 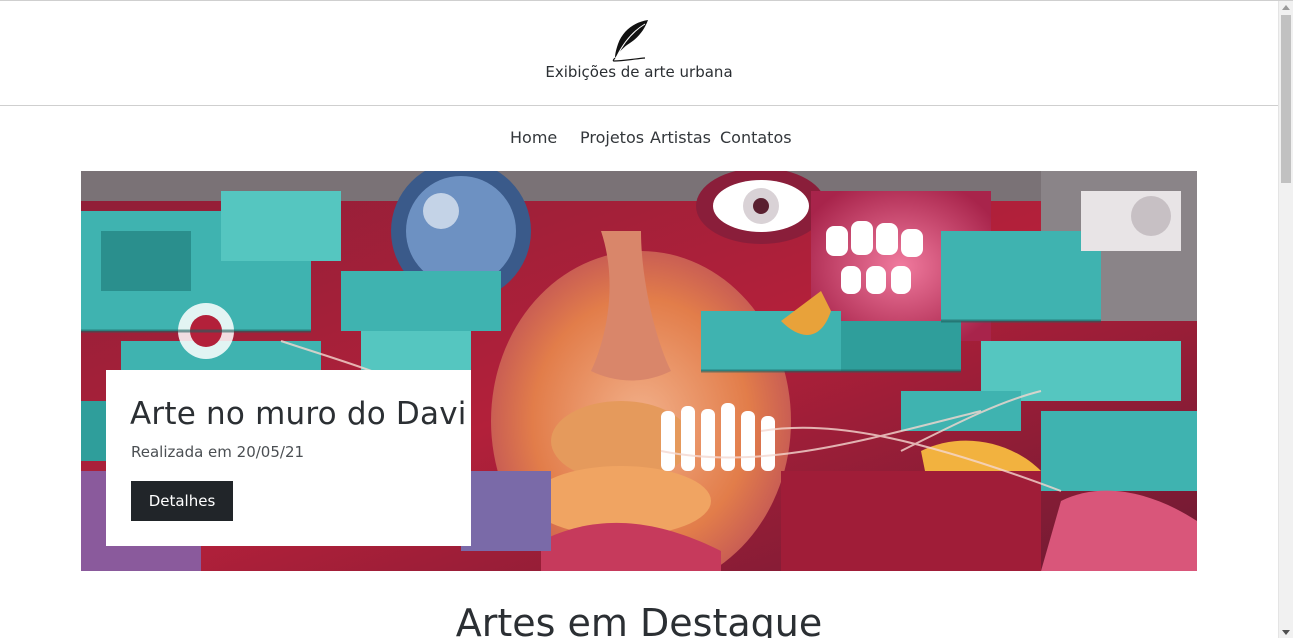 What do you see at coordinates (218, 452) in the screenshot?
I see `hero-date: Realizada em 20/05/21` at bounding box center [218, 452].